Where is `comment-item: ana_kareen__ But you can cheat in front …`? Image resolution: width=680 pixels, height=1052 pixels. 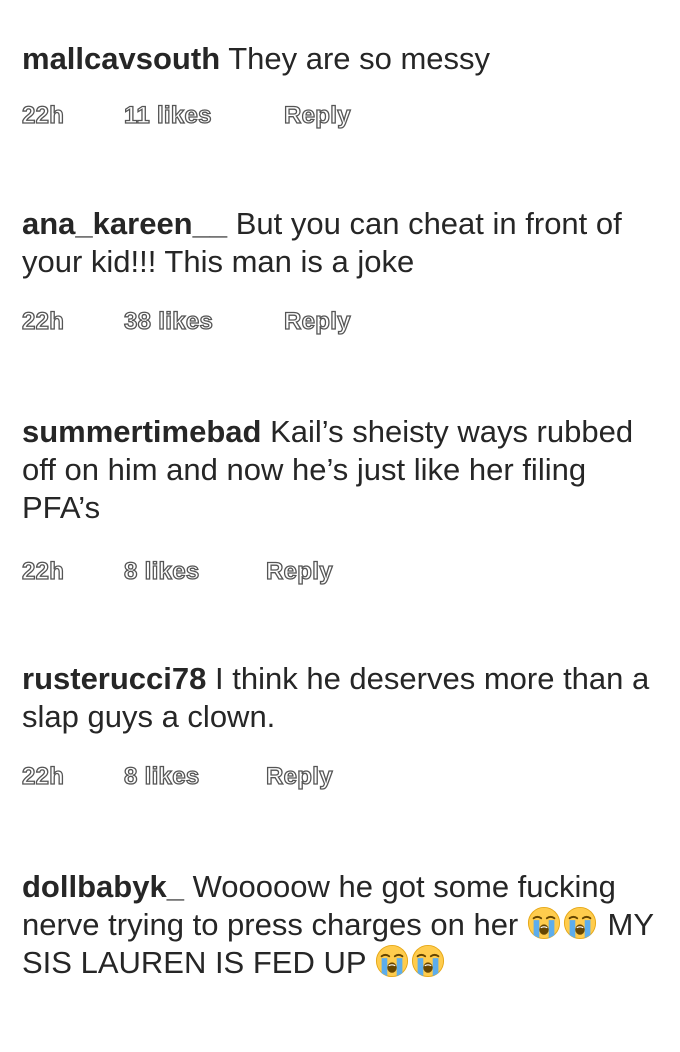
comment-item: ana_kareen__ But you can cheat in front … is located at coordinates (346, 270).